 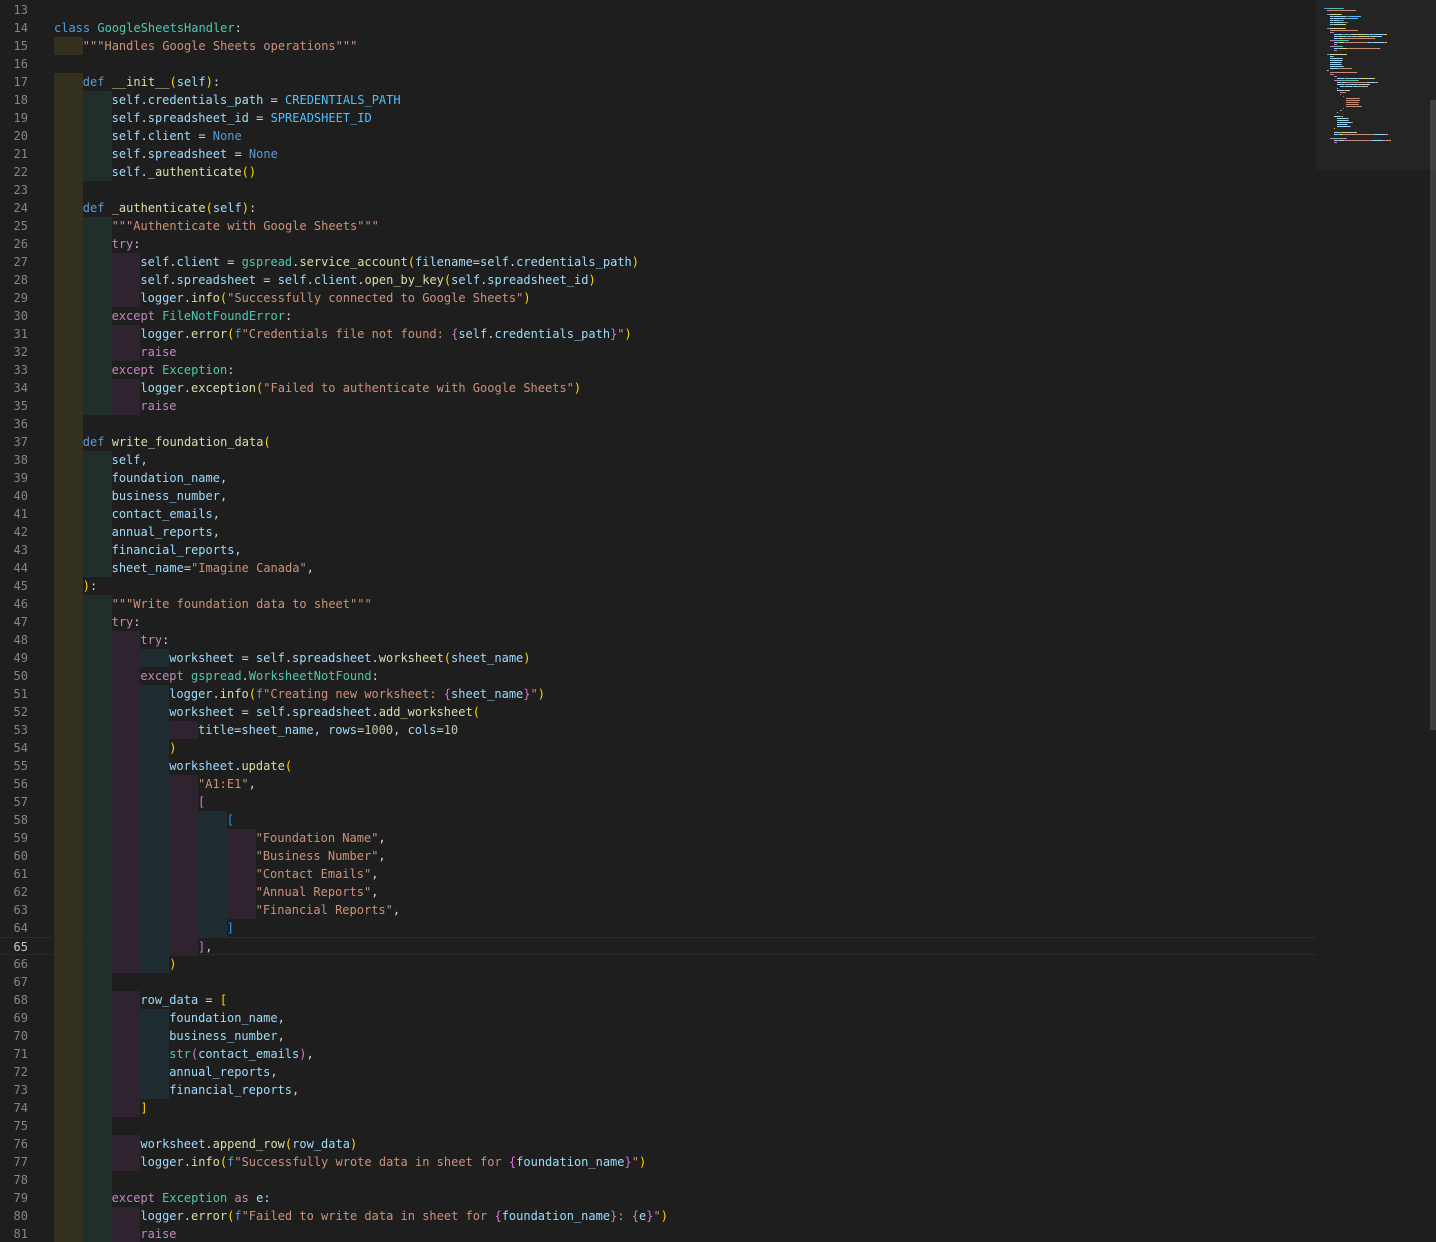 I want to click on code-line: 30 except FileNotFoundError:, so click(x=658, y=316).